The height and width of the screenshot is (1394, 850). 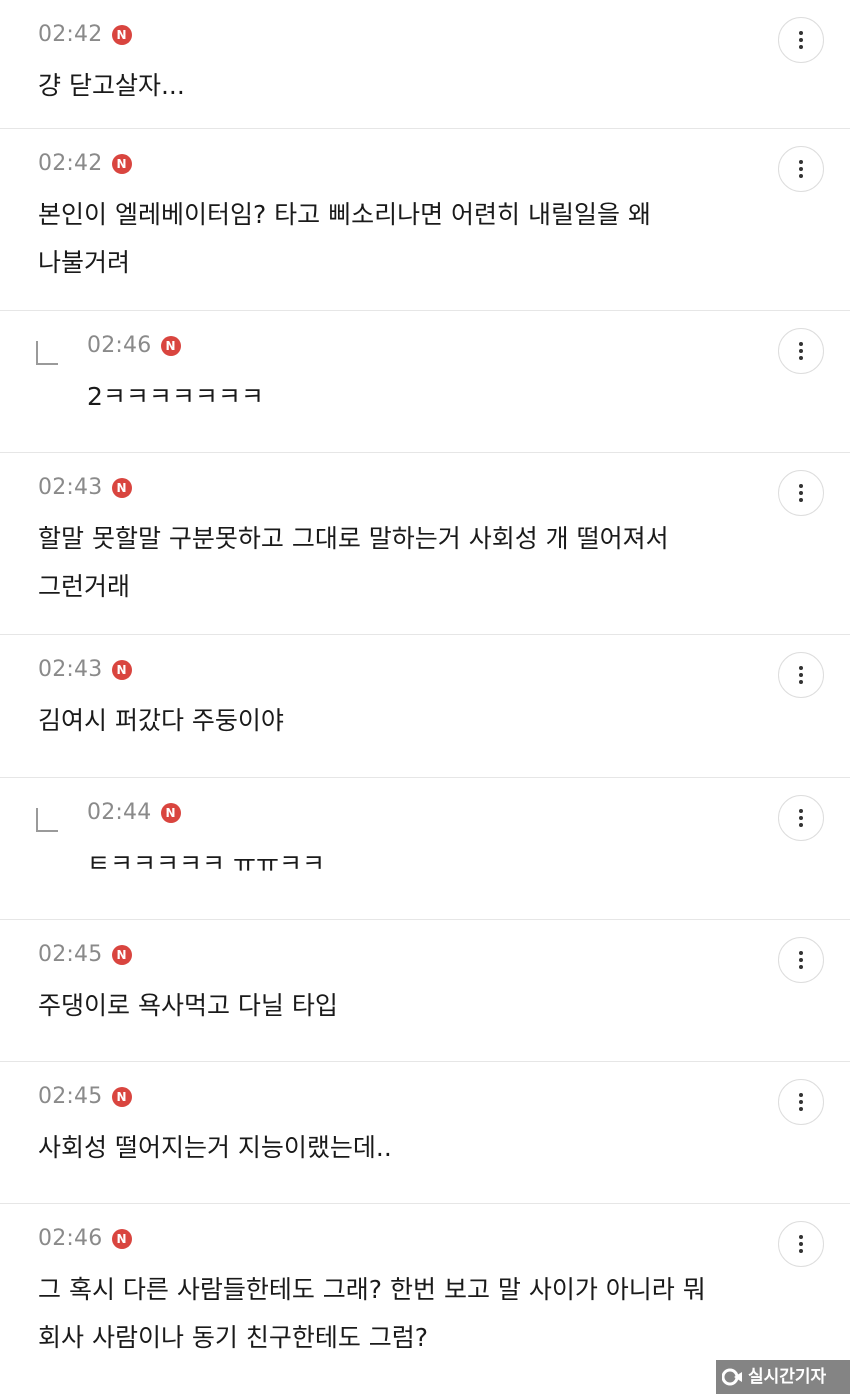 What do you see at coordinates (425, 706) in the screenshot?
I see `comment-item: 02:43 N 김여시 퍼갔다 주둥이야` at bounding box center [425, 706].